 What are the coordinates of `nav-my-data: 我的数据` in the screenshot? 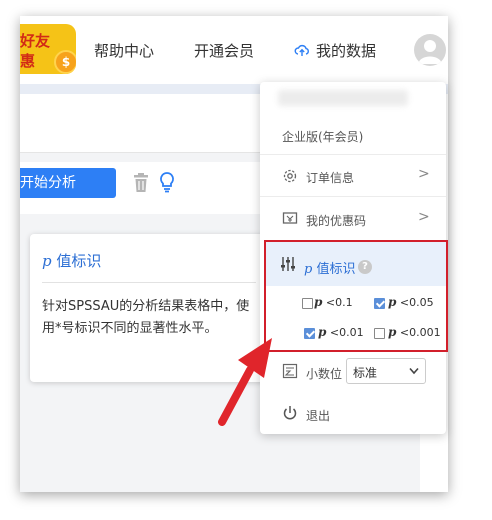 It's located at (346, 50).